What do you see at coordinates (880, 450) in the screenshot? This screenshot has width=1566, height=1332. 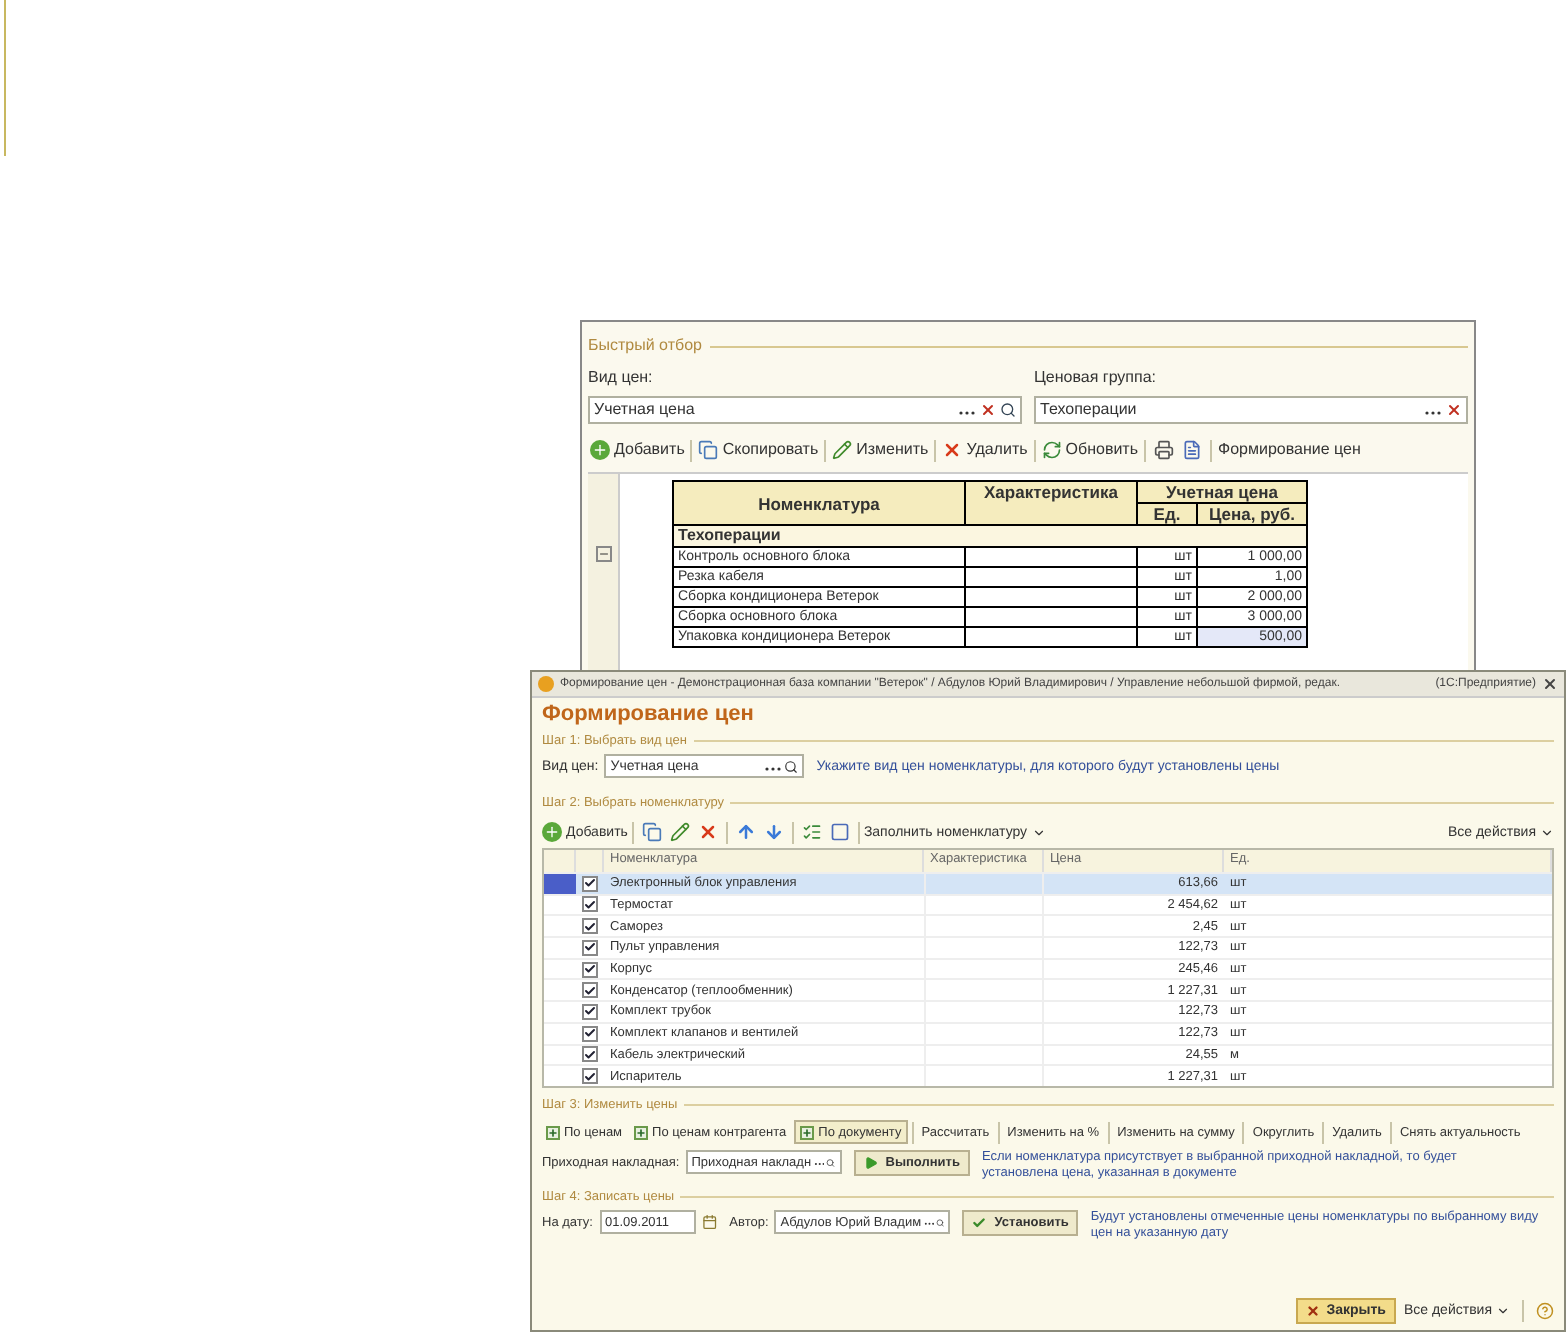 I see `toolbar-button: Изменить` at bounding box center [880, 450].